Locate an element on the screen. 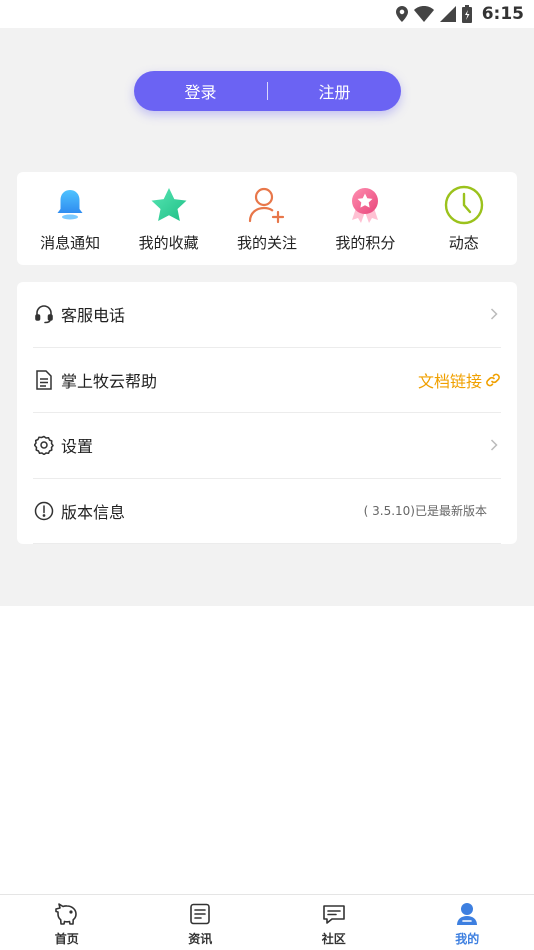  medal-icon is located at coordinates (365, 205).